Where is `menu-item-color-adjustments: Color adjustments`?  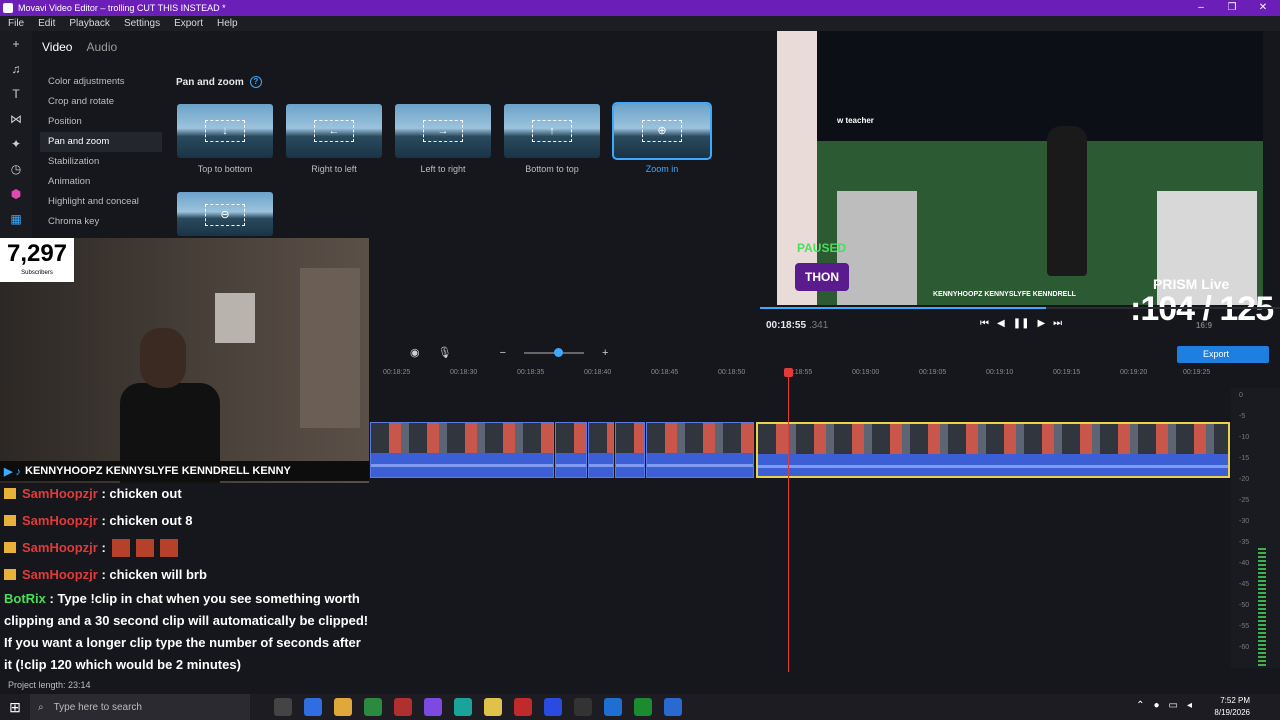 menu-item-color-adjustments: Color adjustments is located at coordinates (101, 82).